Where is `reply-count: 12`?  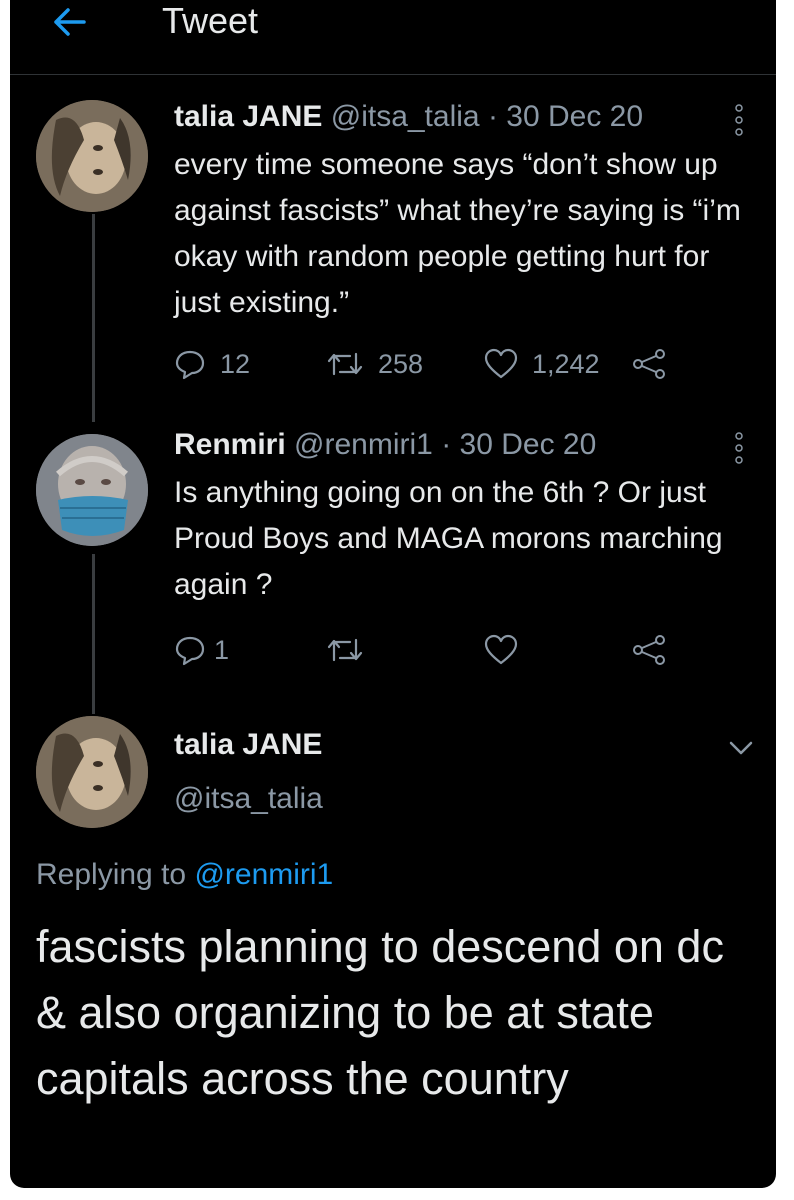
reply-count: 12 is located at coordinates (235, 363).